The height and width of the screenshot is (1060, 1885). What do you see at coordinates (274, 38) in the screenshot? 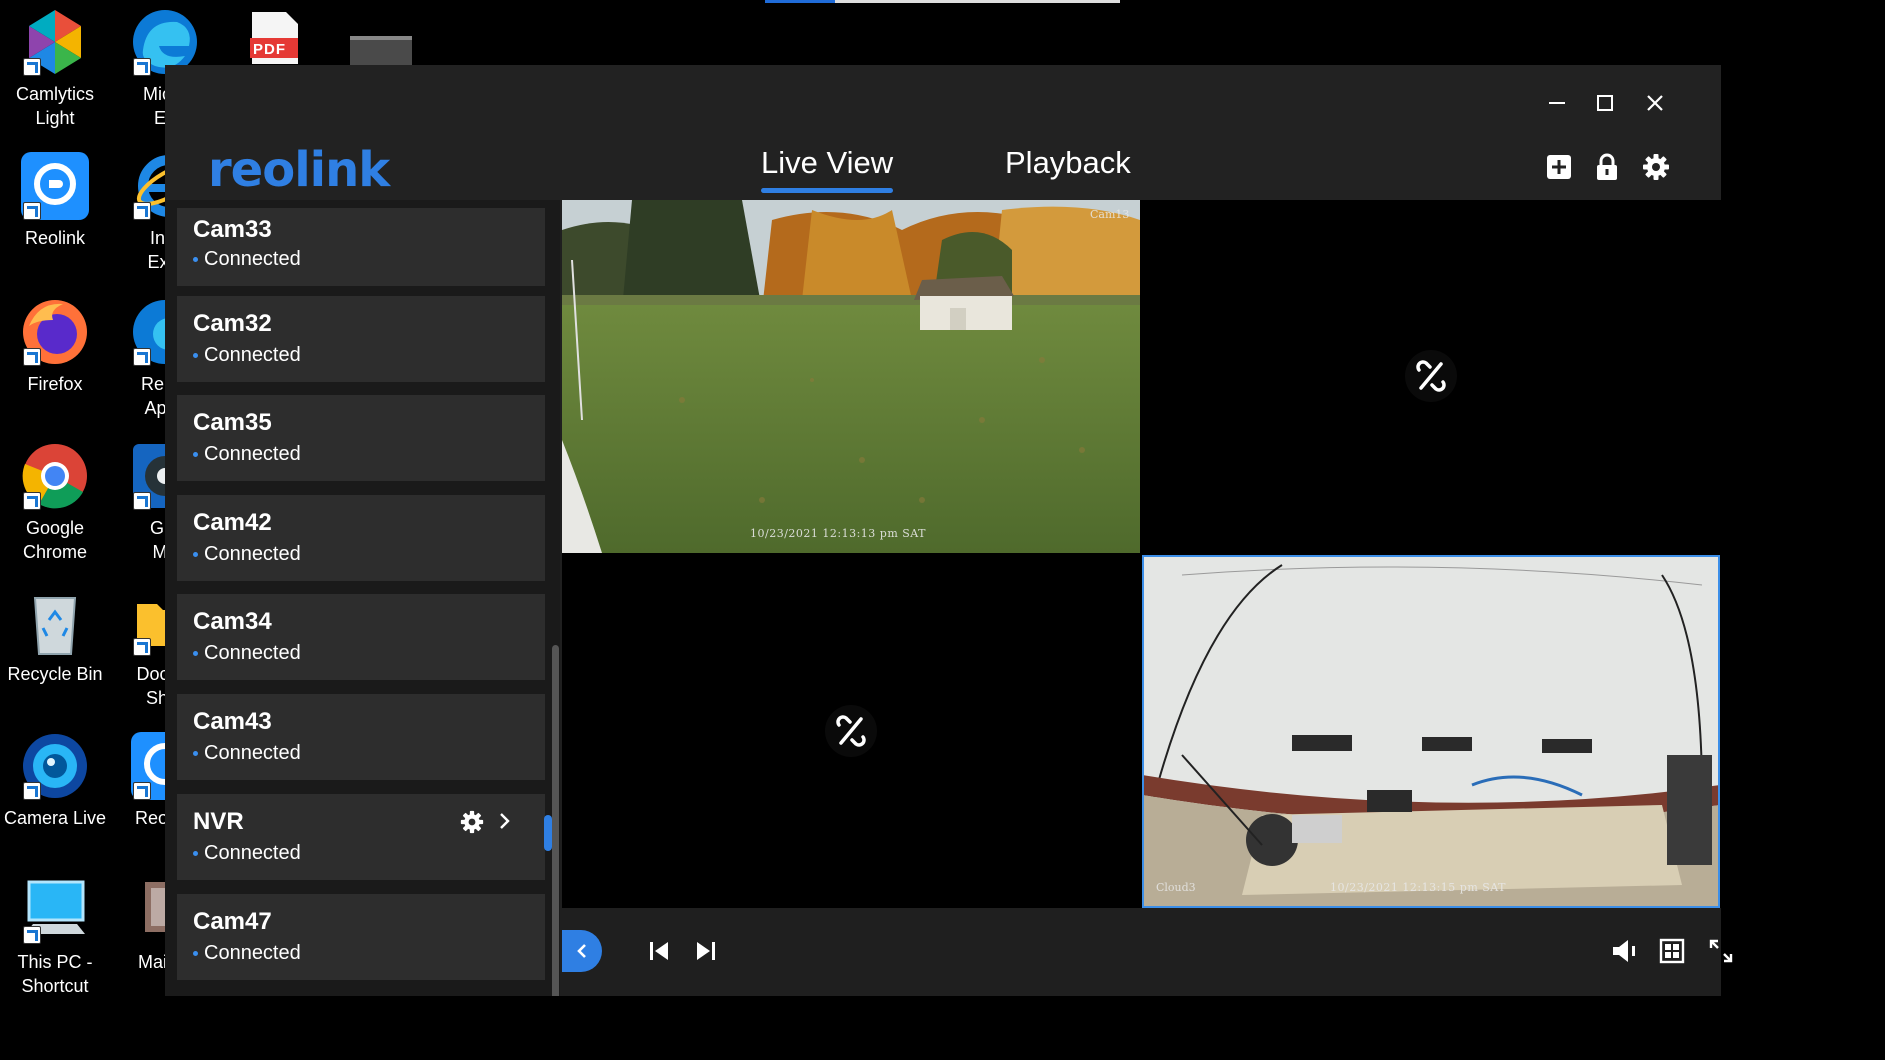
I see `desktop-icon-pdf: PDF` at bounding box center [274, 38].